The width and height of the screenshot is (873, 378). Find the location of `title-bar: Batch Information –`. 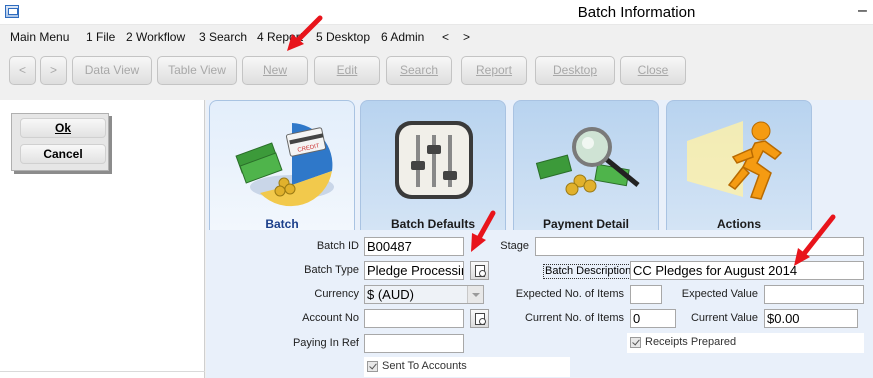

title-bar: Batch Information – is located at coordinates (436, 12).